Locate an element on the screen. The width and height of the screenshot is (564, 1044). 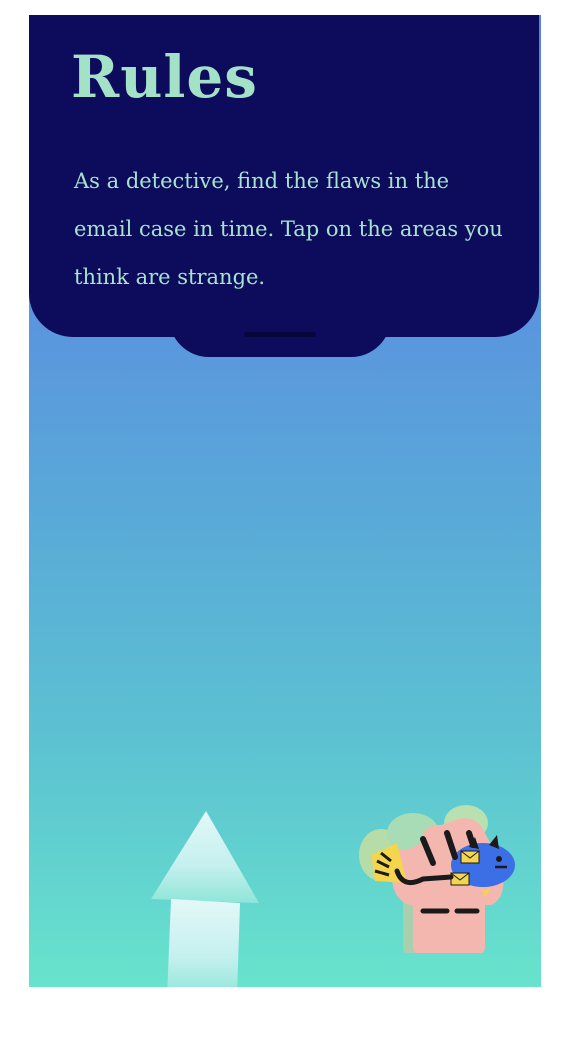
rules-title: Rules is located at coordinates (164, 77).